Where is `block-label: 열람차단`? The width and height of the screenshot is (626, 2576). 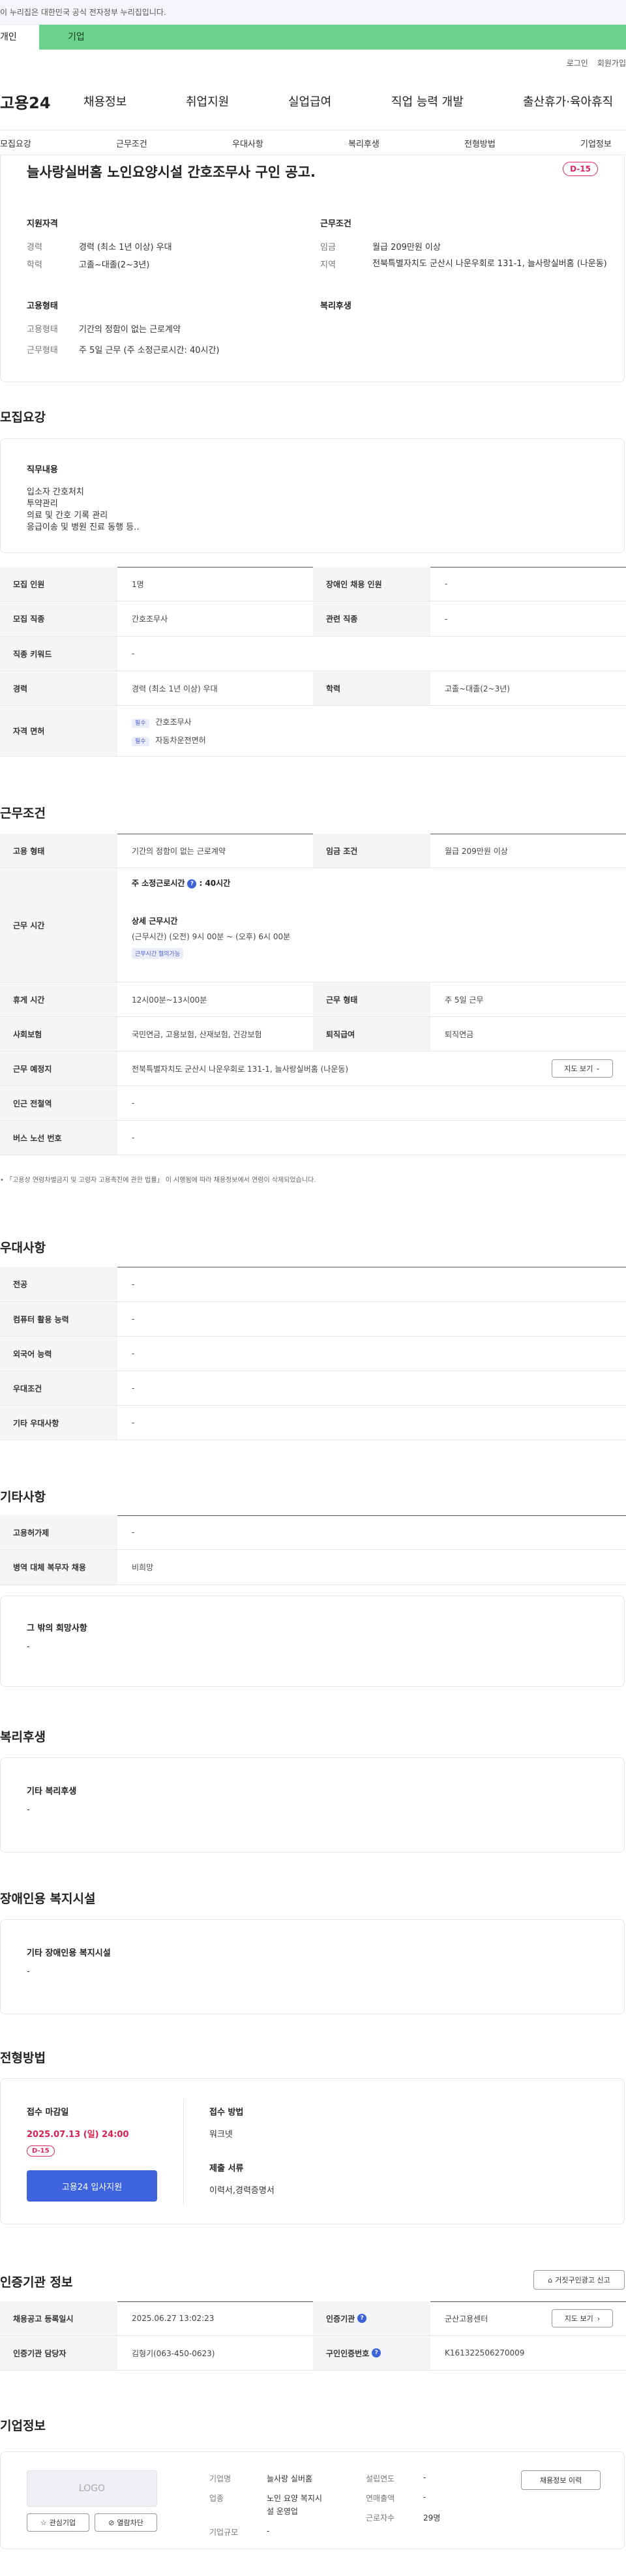
block-label: 열람차단 is located at coordinates (130, 2523).